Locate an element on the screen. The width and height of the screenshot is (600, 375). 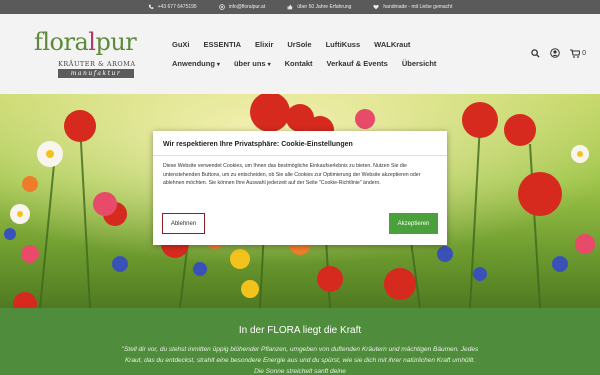
cart-icon is located at coordinates (575, 53).